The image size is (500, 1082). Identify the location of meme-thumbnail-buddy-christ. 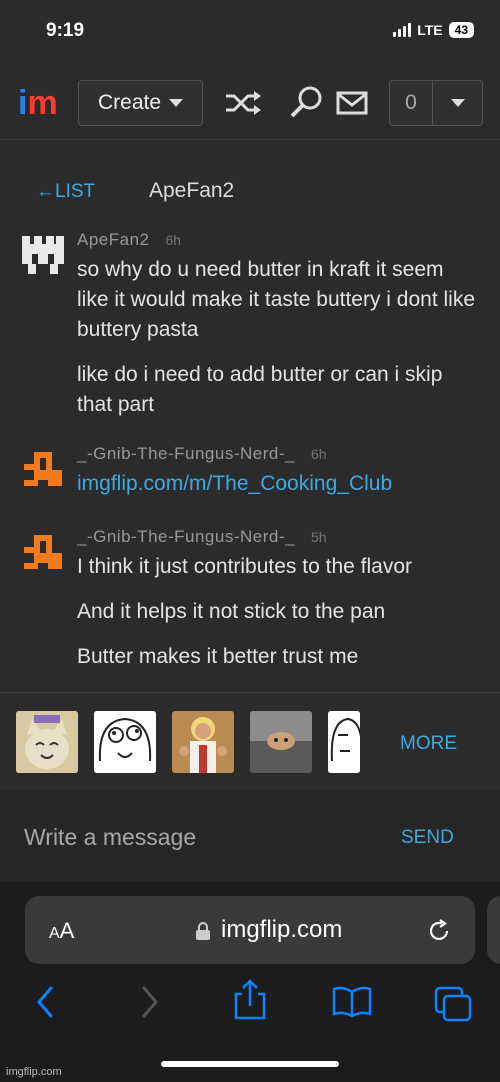
(203, 742).